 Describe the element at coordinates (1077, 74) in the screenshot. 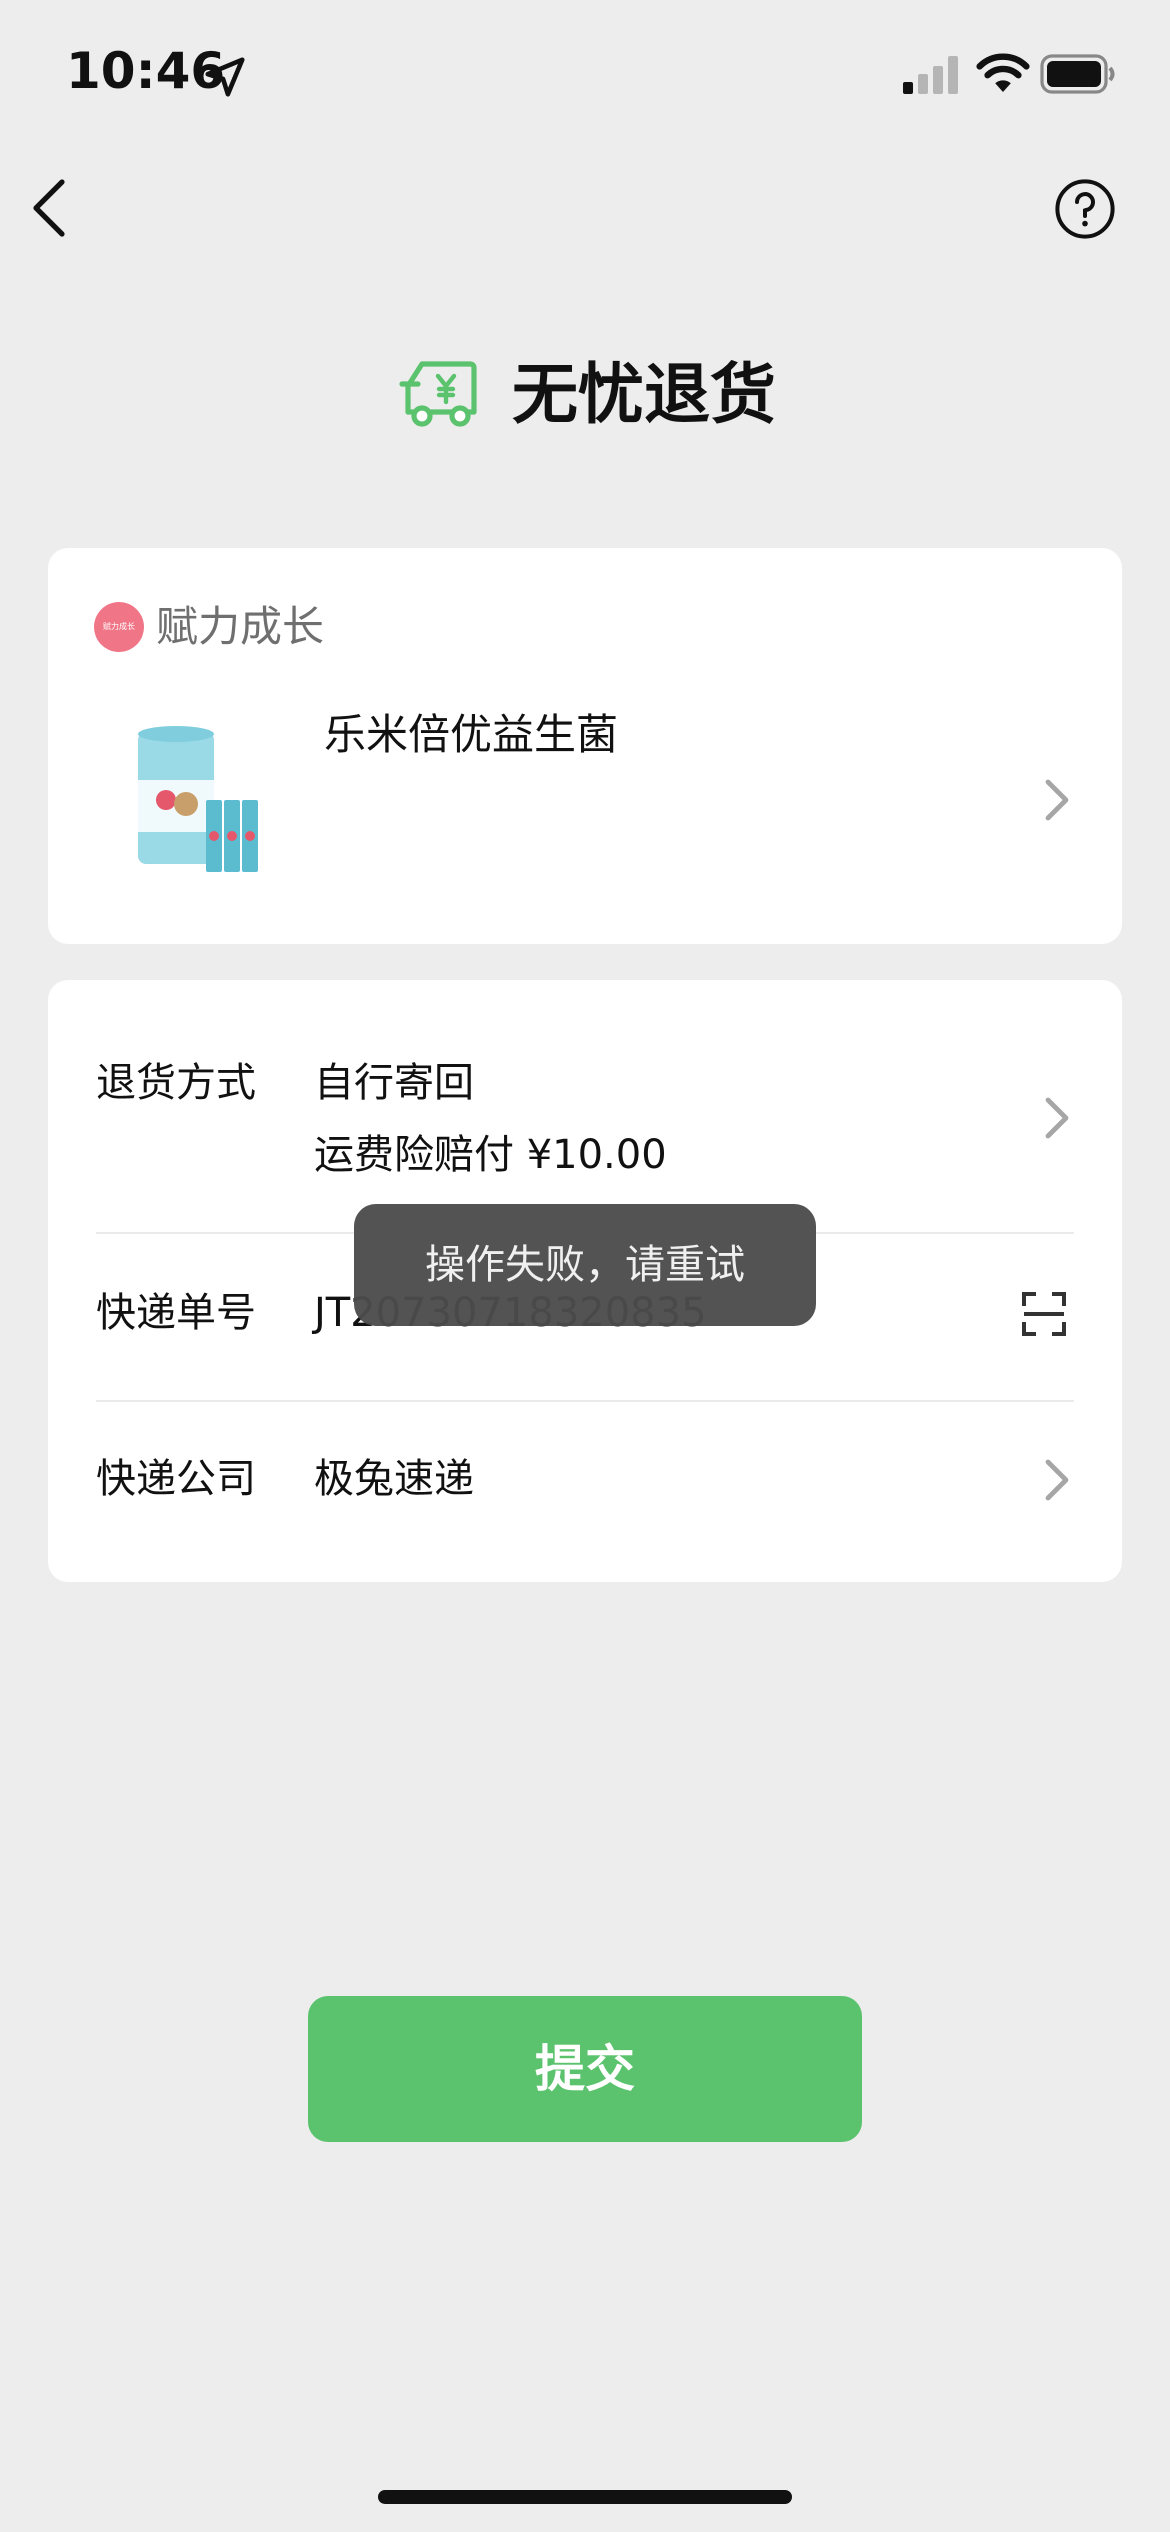

I see `battery-icon` at that location.